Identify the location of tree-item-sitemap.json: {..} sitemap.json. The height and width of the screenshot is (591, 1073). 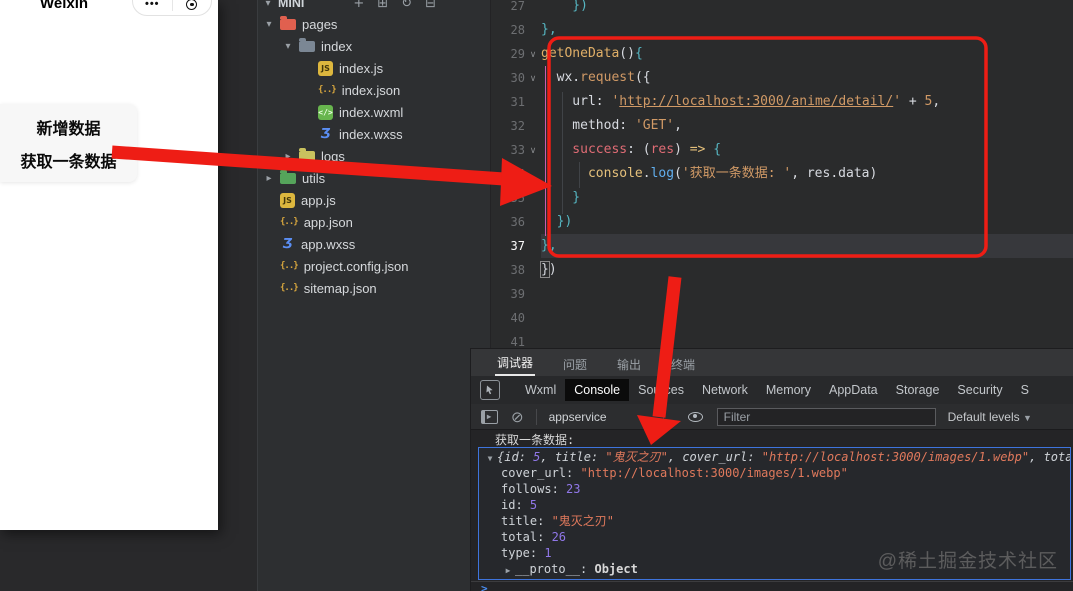
(374, 288).